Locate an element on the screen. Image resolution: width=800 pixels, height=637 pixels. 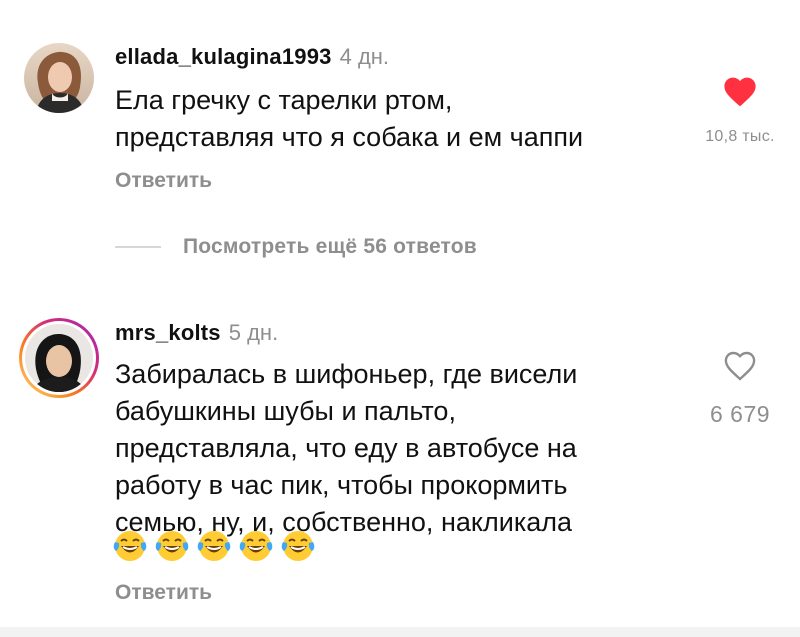
divider-line is located at coordinates (138, 247).